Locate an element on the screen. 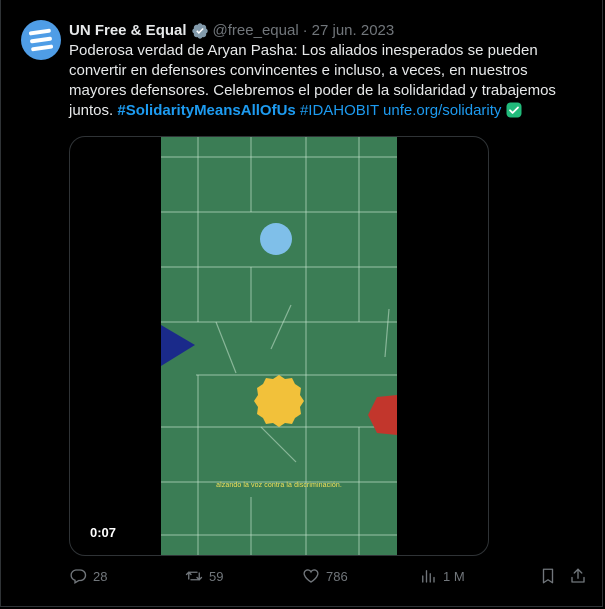 The width and height of the screenshot is (605, 609). hashtag-link: #SolidarityMeansAllOfUs is located at coordinates (206, 110).